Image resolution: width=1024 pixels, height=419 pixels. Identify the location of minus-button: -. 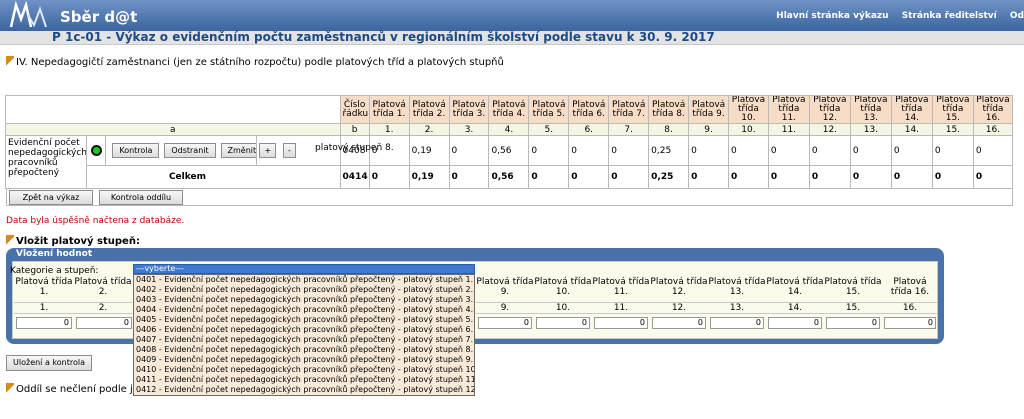
(289, 150).